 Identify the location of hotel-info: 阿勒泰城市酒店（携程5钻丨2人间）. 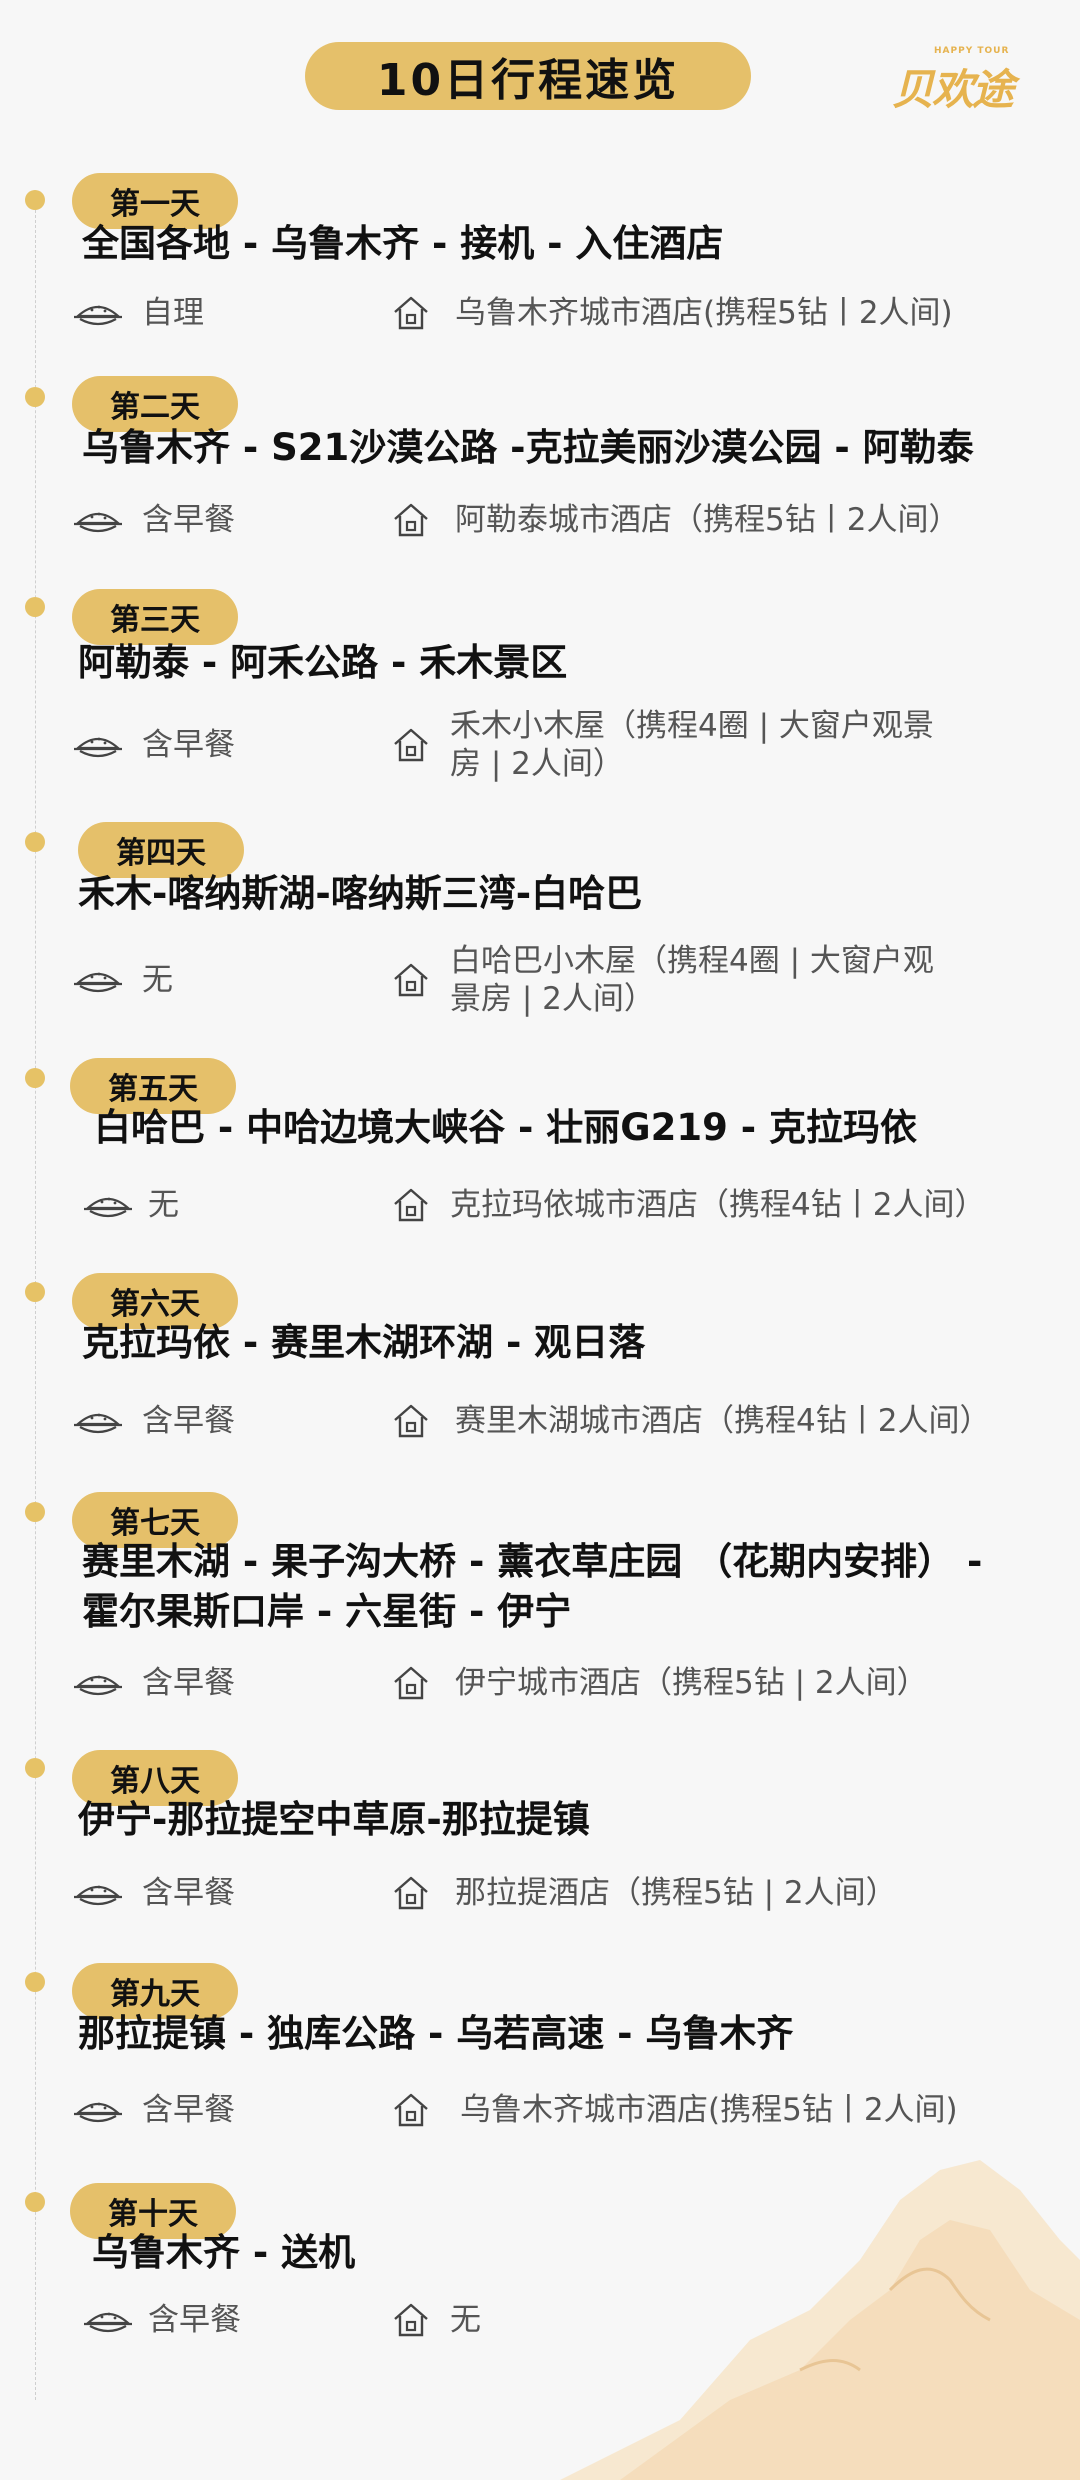
(707, 520).